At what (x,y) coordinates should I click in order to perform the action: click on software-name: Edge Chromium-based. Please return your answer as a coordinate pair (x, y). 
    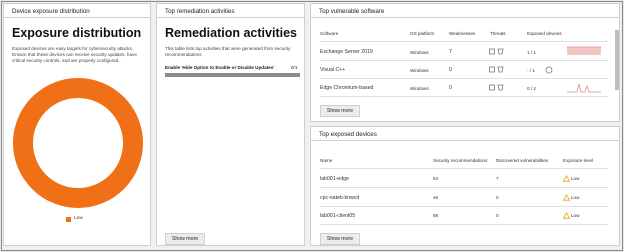
    Looking at the image, I should click on (346, 88).